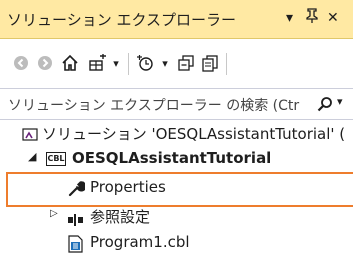 The height and width of the screenshot is (269, 353). Describe the element at coordinates (145, 63) in the screenshot. I see `pending-changes-icon` at that location.